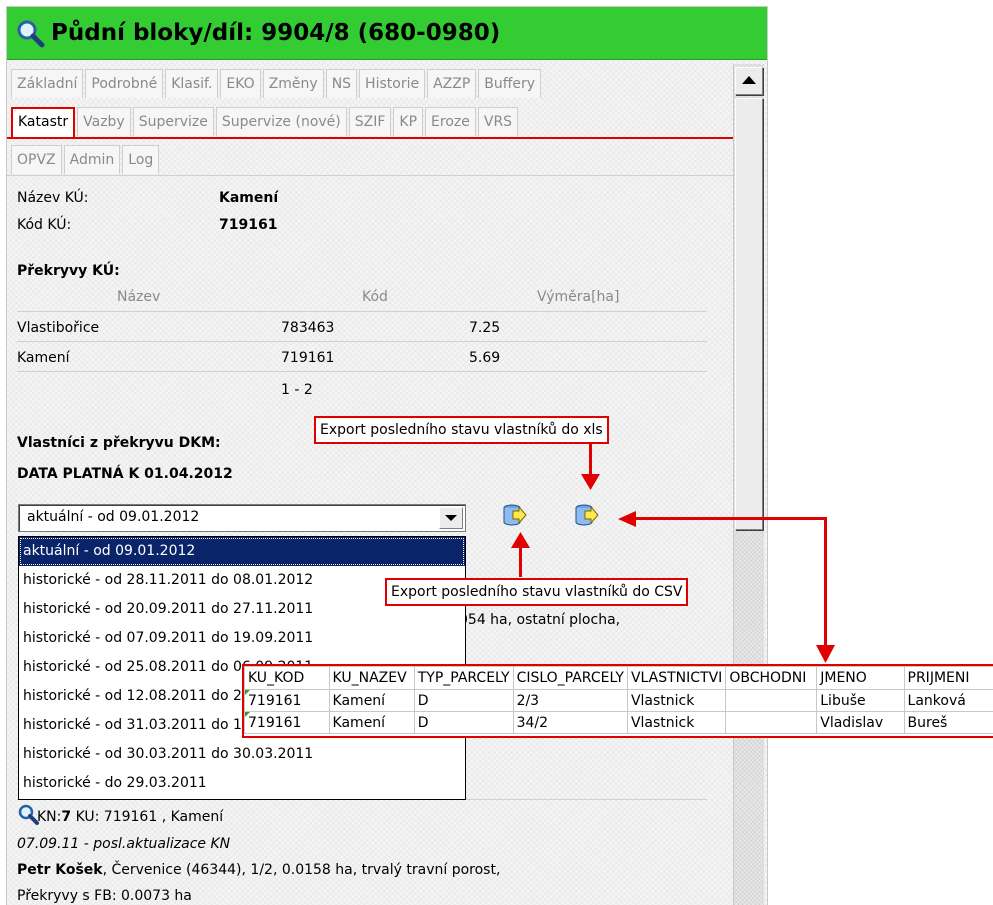  I want to click on tab-supervize-nove: Supervize (nové), so click(281, 121).